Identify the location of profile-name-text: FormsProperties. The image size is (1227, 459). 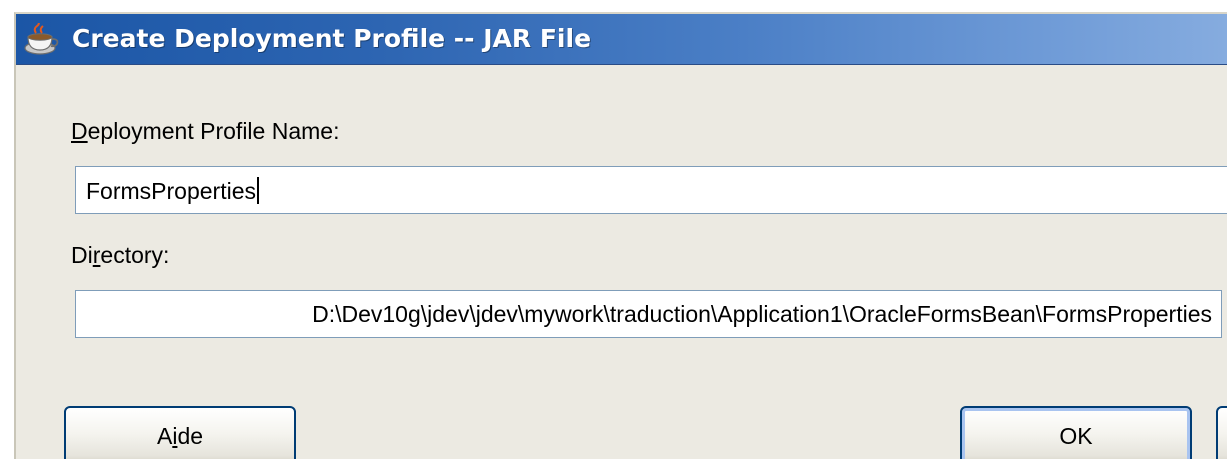
(171, 191).